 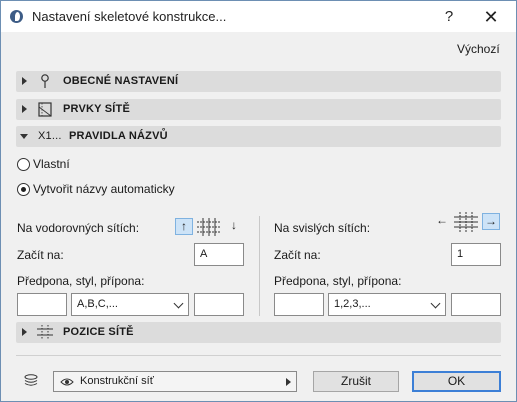 I want to click on arrow-down-icon: ↓, so click(x=234, y=225).